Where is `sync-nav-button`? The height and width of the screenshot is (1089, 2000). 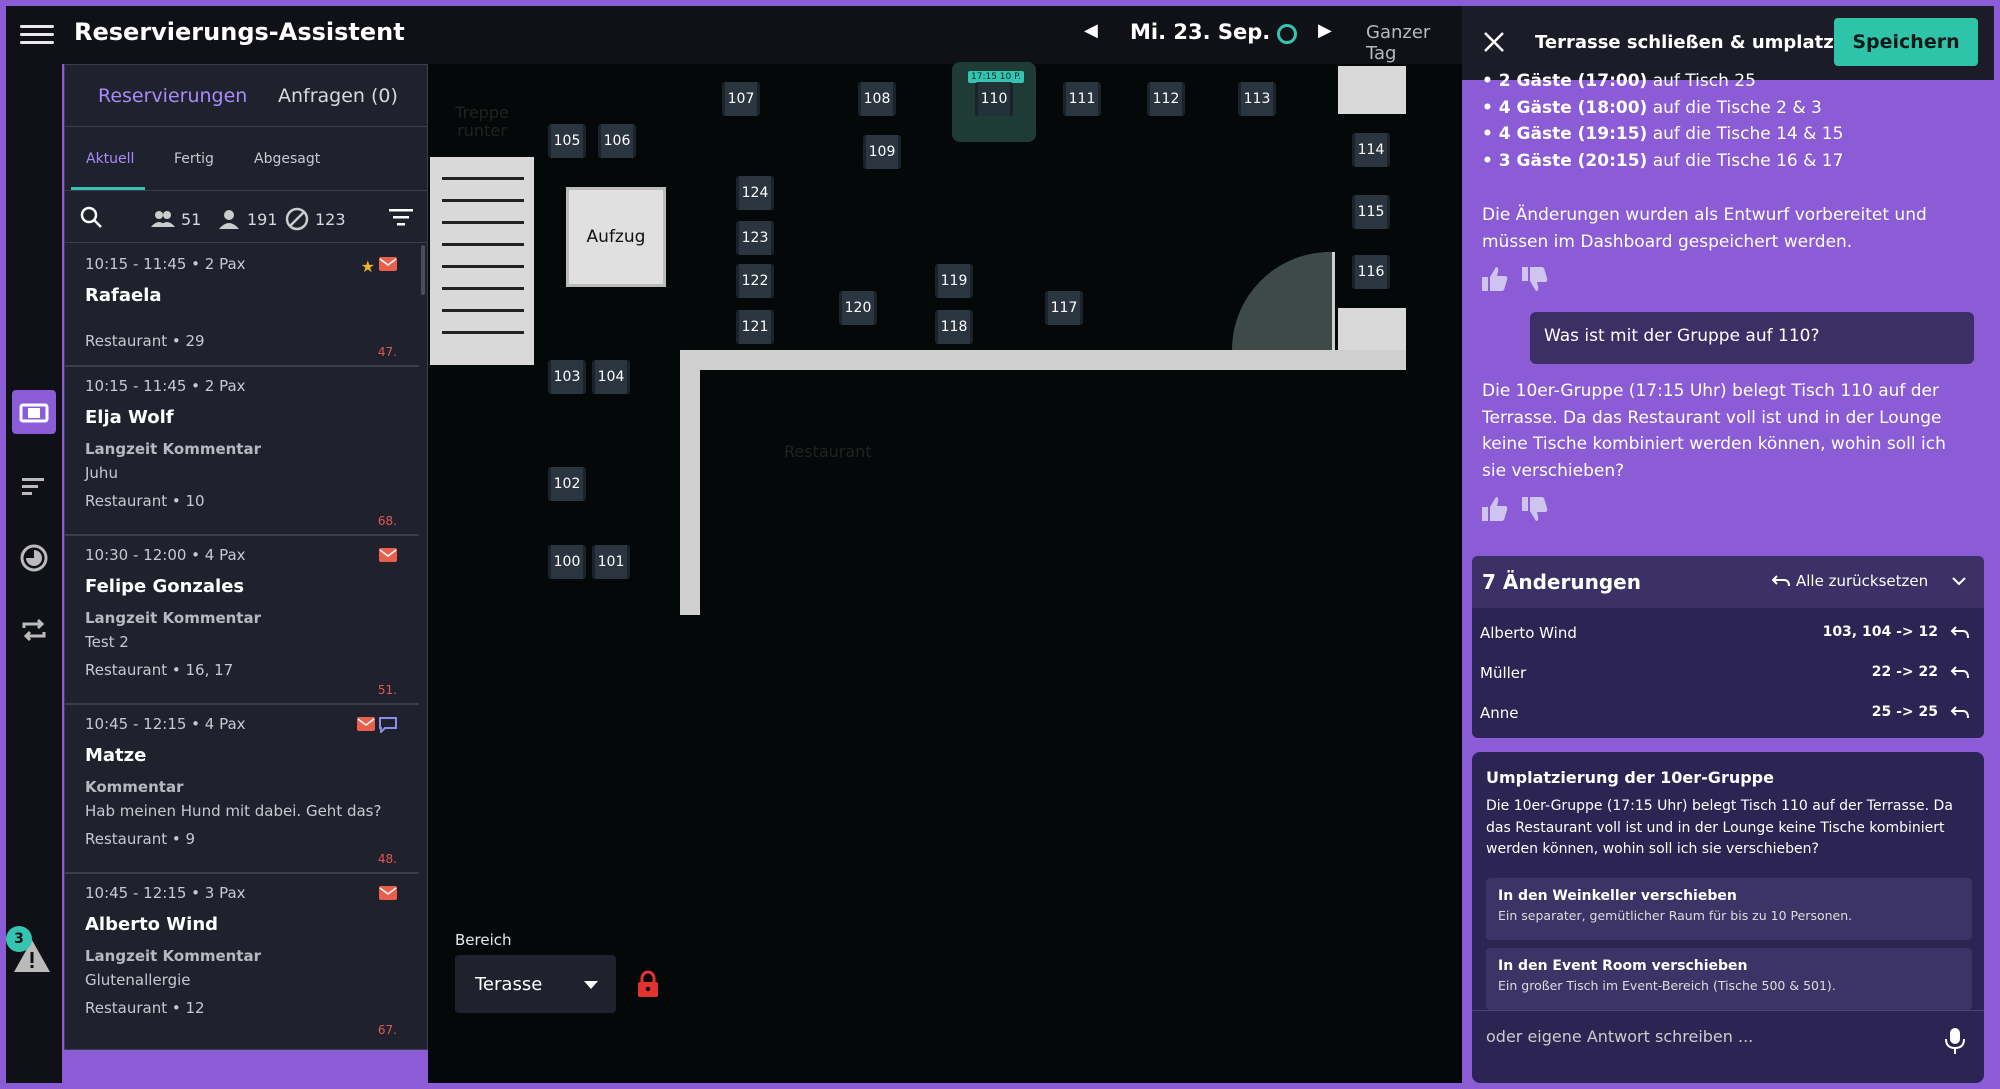 sync-nav-button is located at coordinates (34, 630).